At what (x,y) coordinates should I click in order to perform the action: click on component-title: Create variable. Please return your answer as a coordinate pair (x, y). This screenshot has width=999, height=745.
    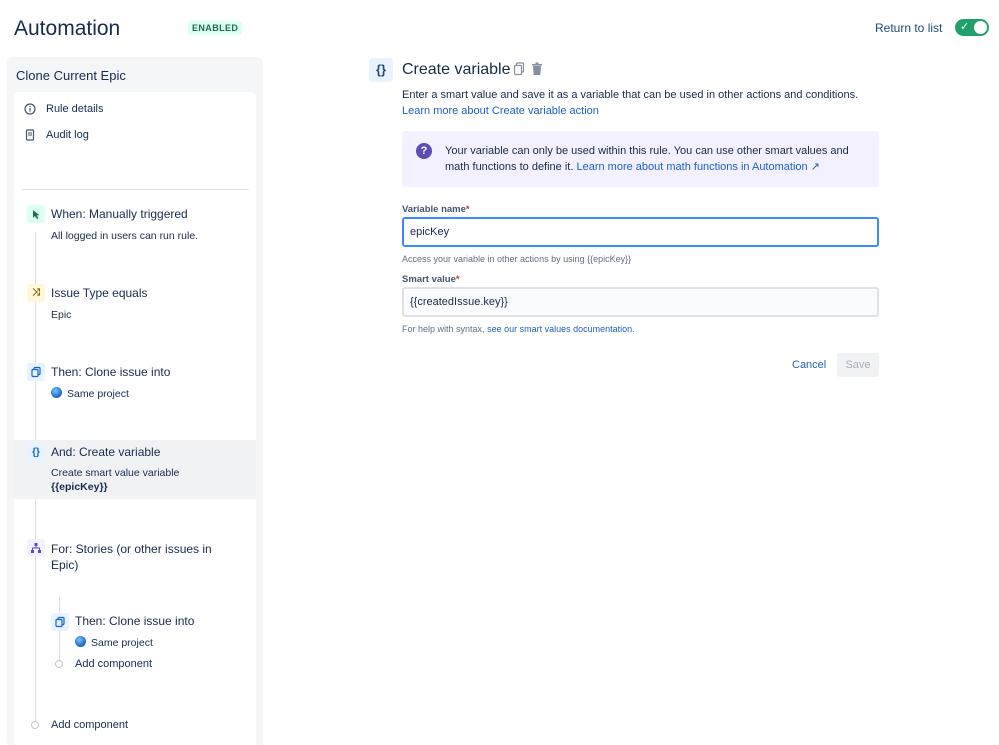
    Looking at the image, I should click on (456, 69).